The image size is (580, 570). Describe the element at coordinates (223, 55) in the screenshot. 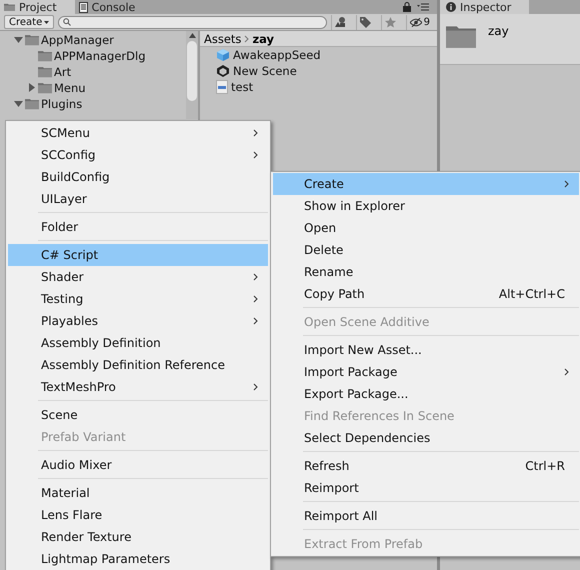

I see `cube-icon` at that location.